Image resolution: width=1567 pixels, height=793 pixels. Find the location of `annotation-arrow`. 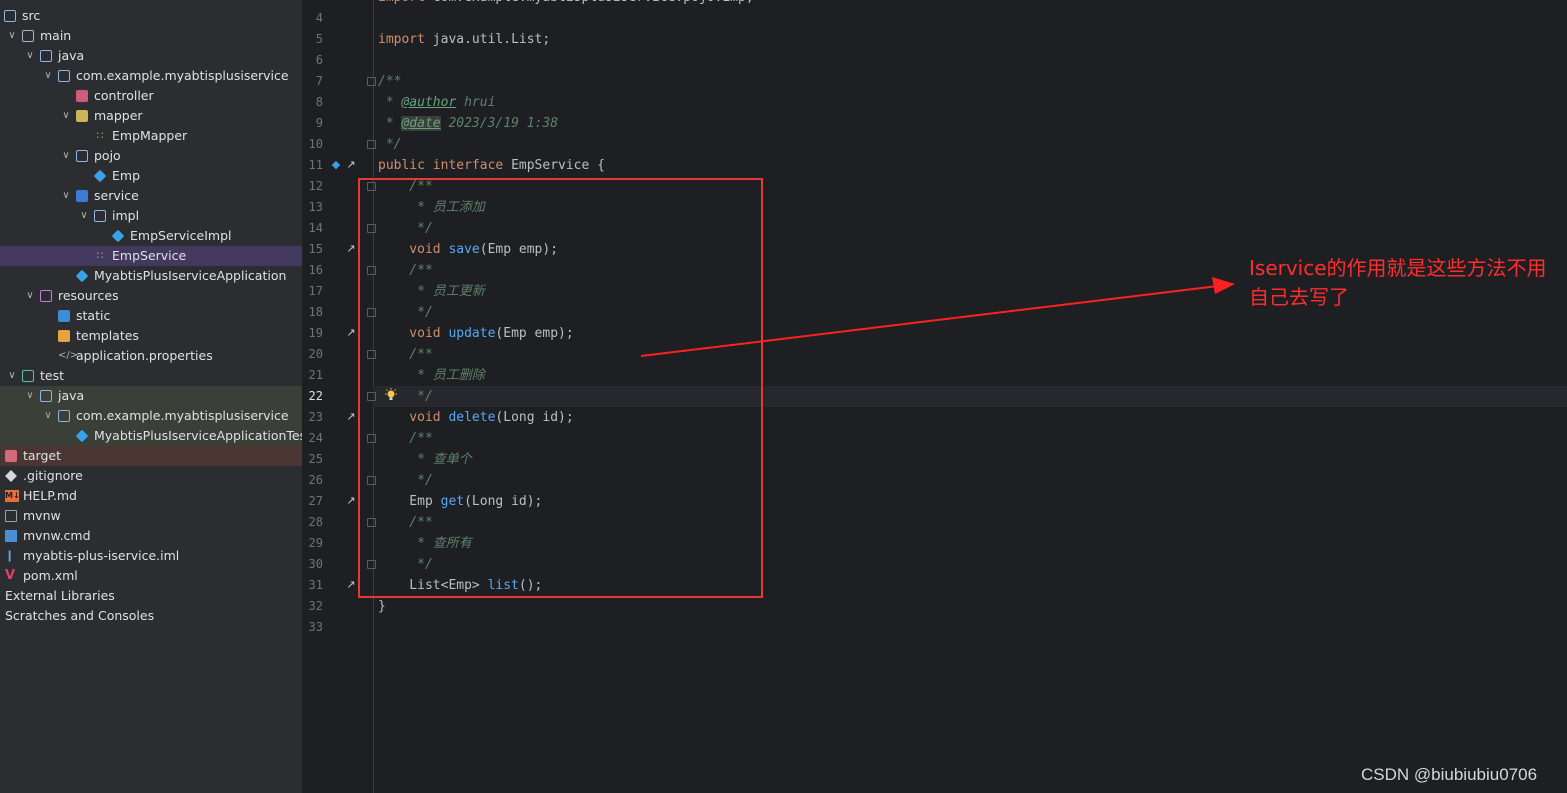

annotation-arrow is located at coordinates (937, 317).